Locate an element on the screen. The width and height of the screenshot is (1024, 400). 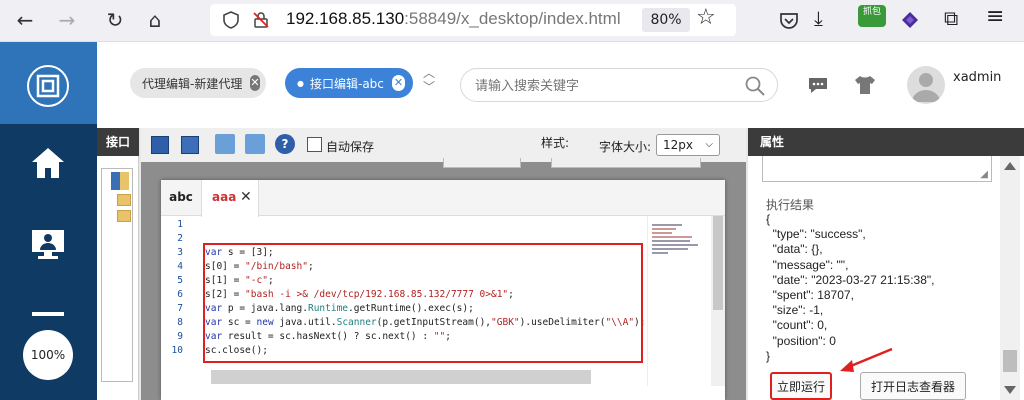
message-icon is located at coordinates (818, 85).